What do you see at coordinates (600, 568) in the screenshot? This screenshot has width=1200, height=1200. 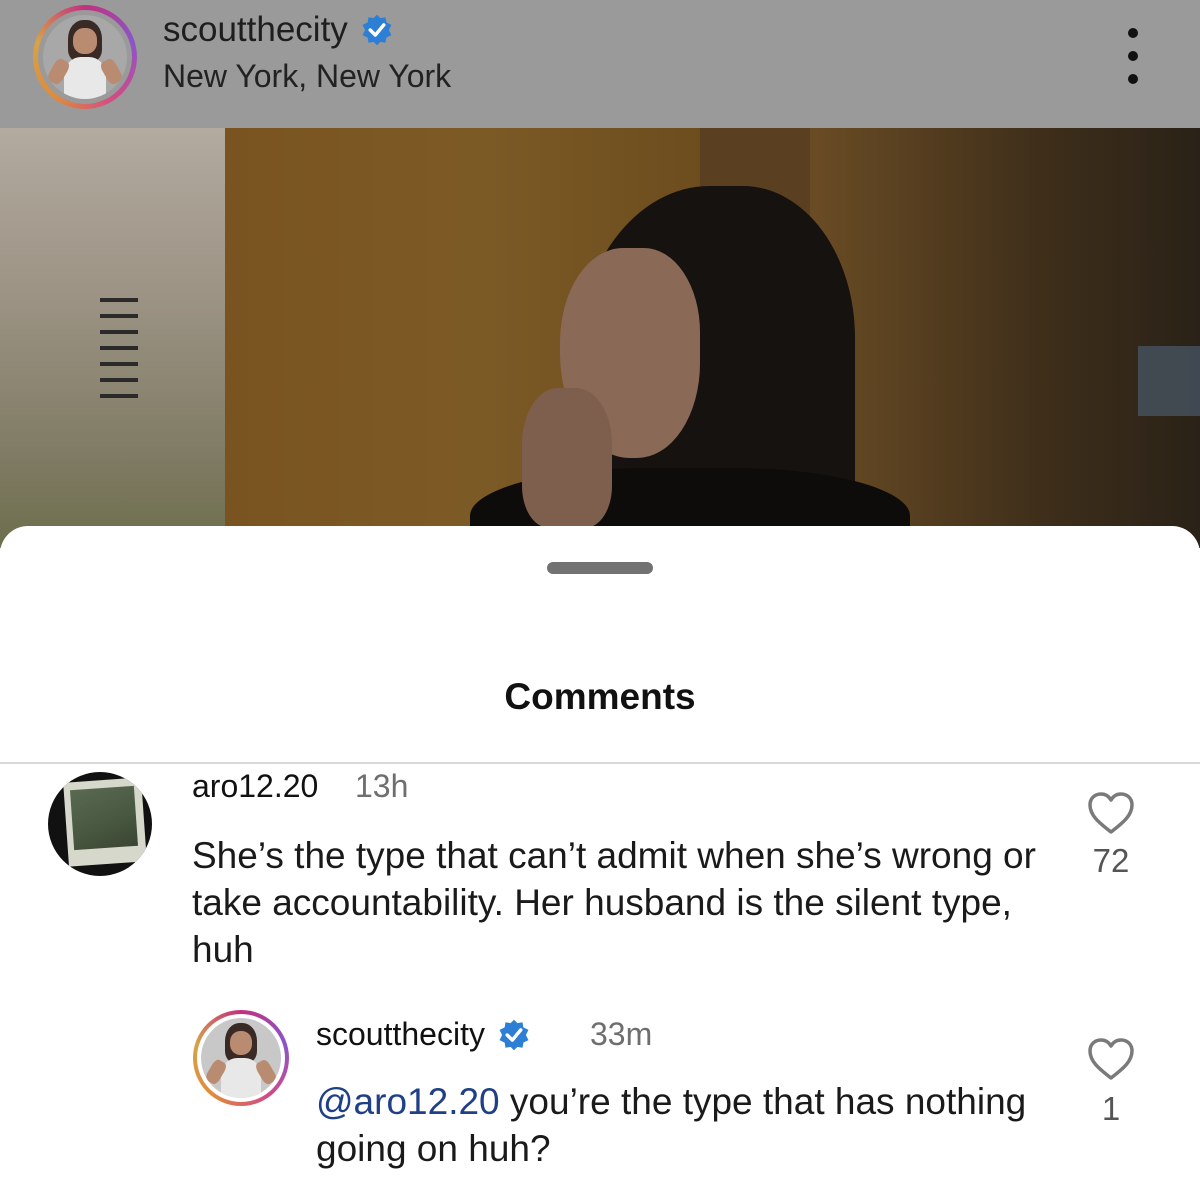 I see `drag-handle` at bounding box center [600, 568].